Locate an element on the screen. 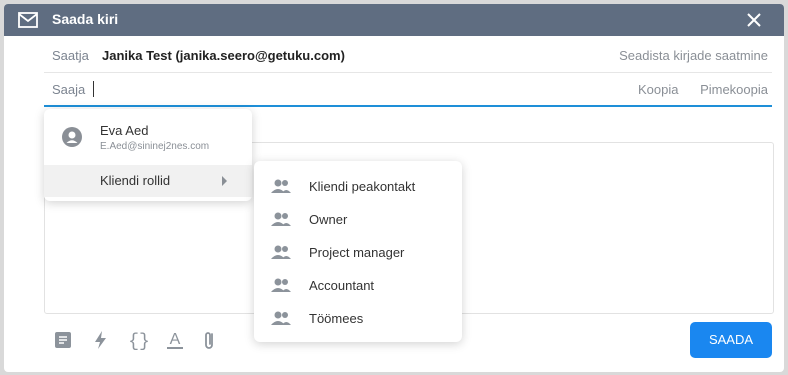 This screenshot has height=375, width=788. role-item: Owner is located at coordinates (358, 219).